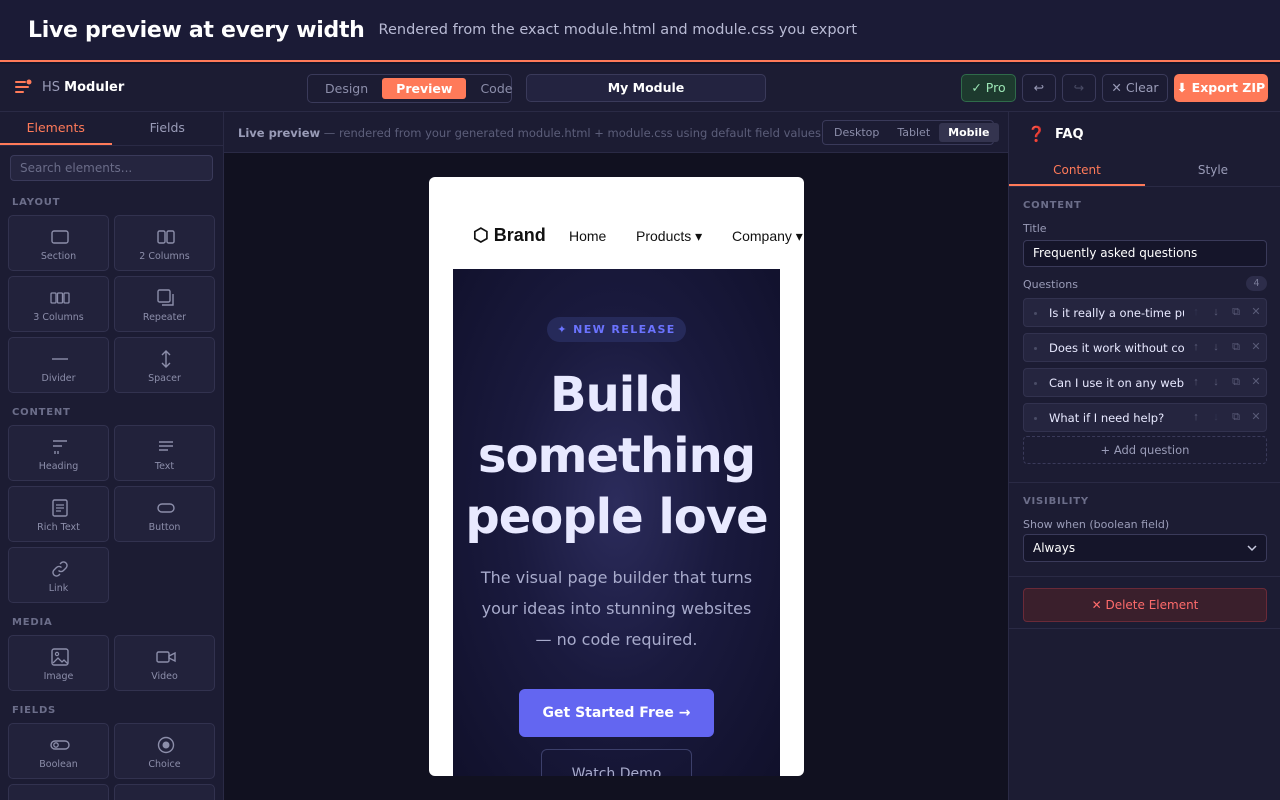  Describe the element at coordinates (60, 745) in the screenshot. I see `boolean-icon` at that location.